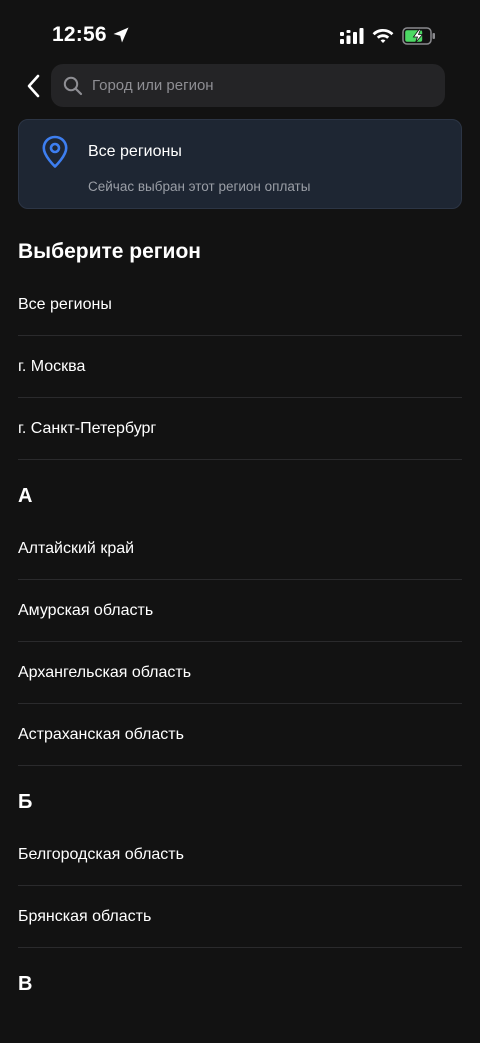 The width and height of the screenshot is (480, 1043). I want to click on location-pin-icon, so click(55, 151).